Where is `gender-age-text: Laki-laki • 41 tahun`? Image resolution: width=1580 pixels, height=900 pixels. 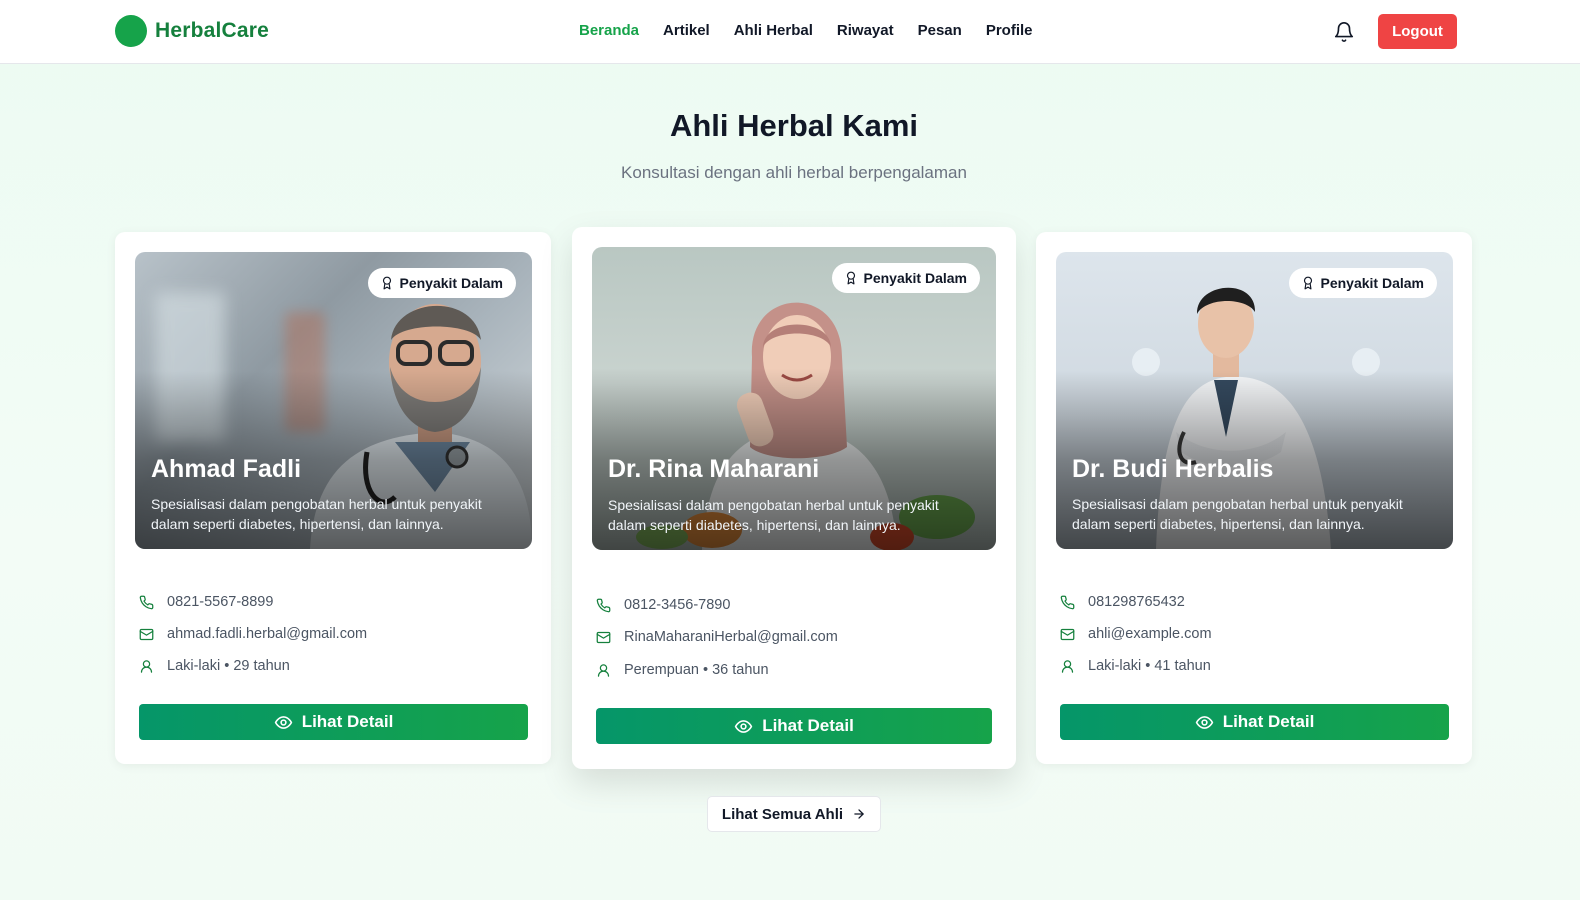 gender-age-text: Laki-laki • 41 tahun is located at coordinates (1149, 666).